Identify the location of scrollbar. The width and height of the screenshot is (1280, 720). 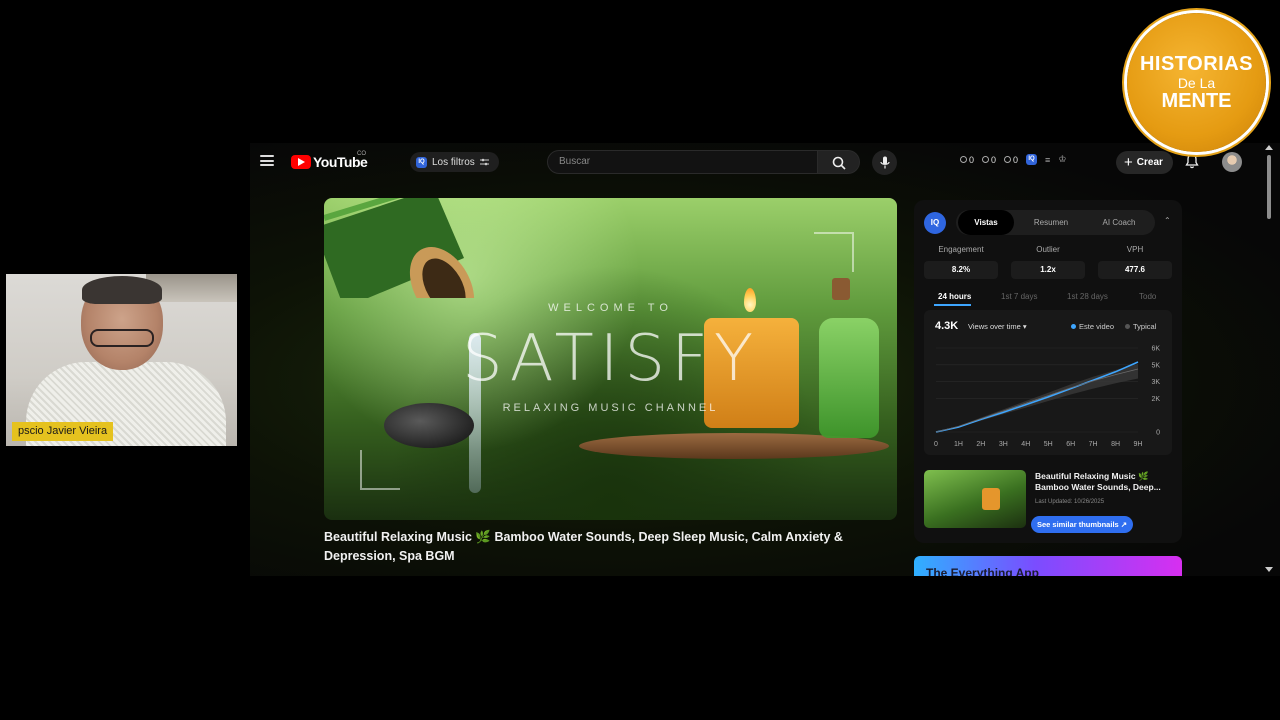
(1269, 359).